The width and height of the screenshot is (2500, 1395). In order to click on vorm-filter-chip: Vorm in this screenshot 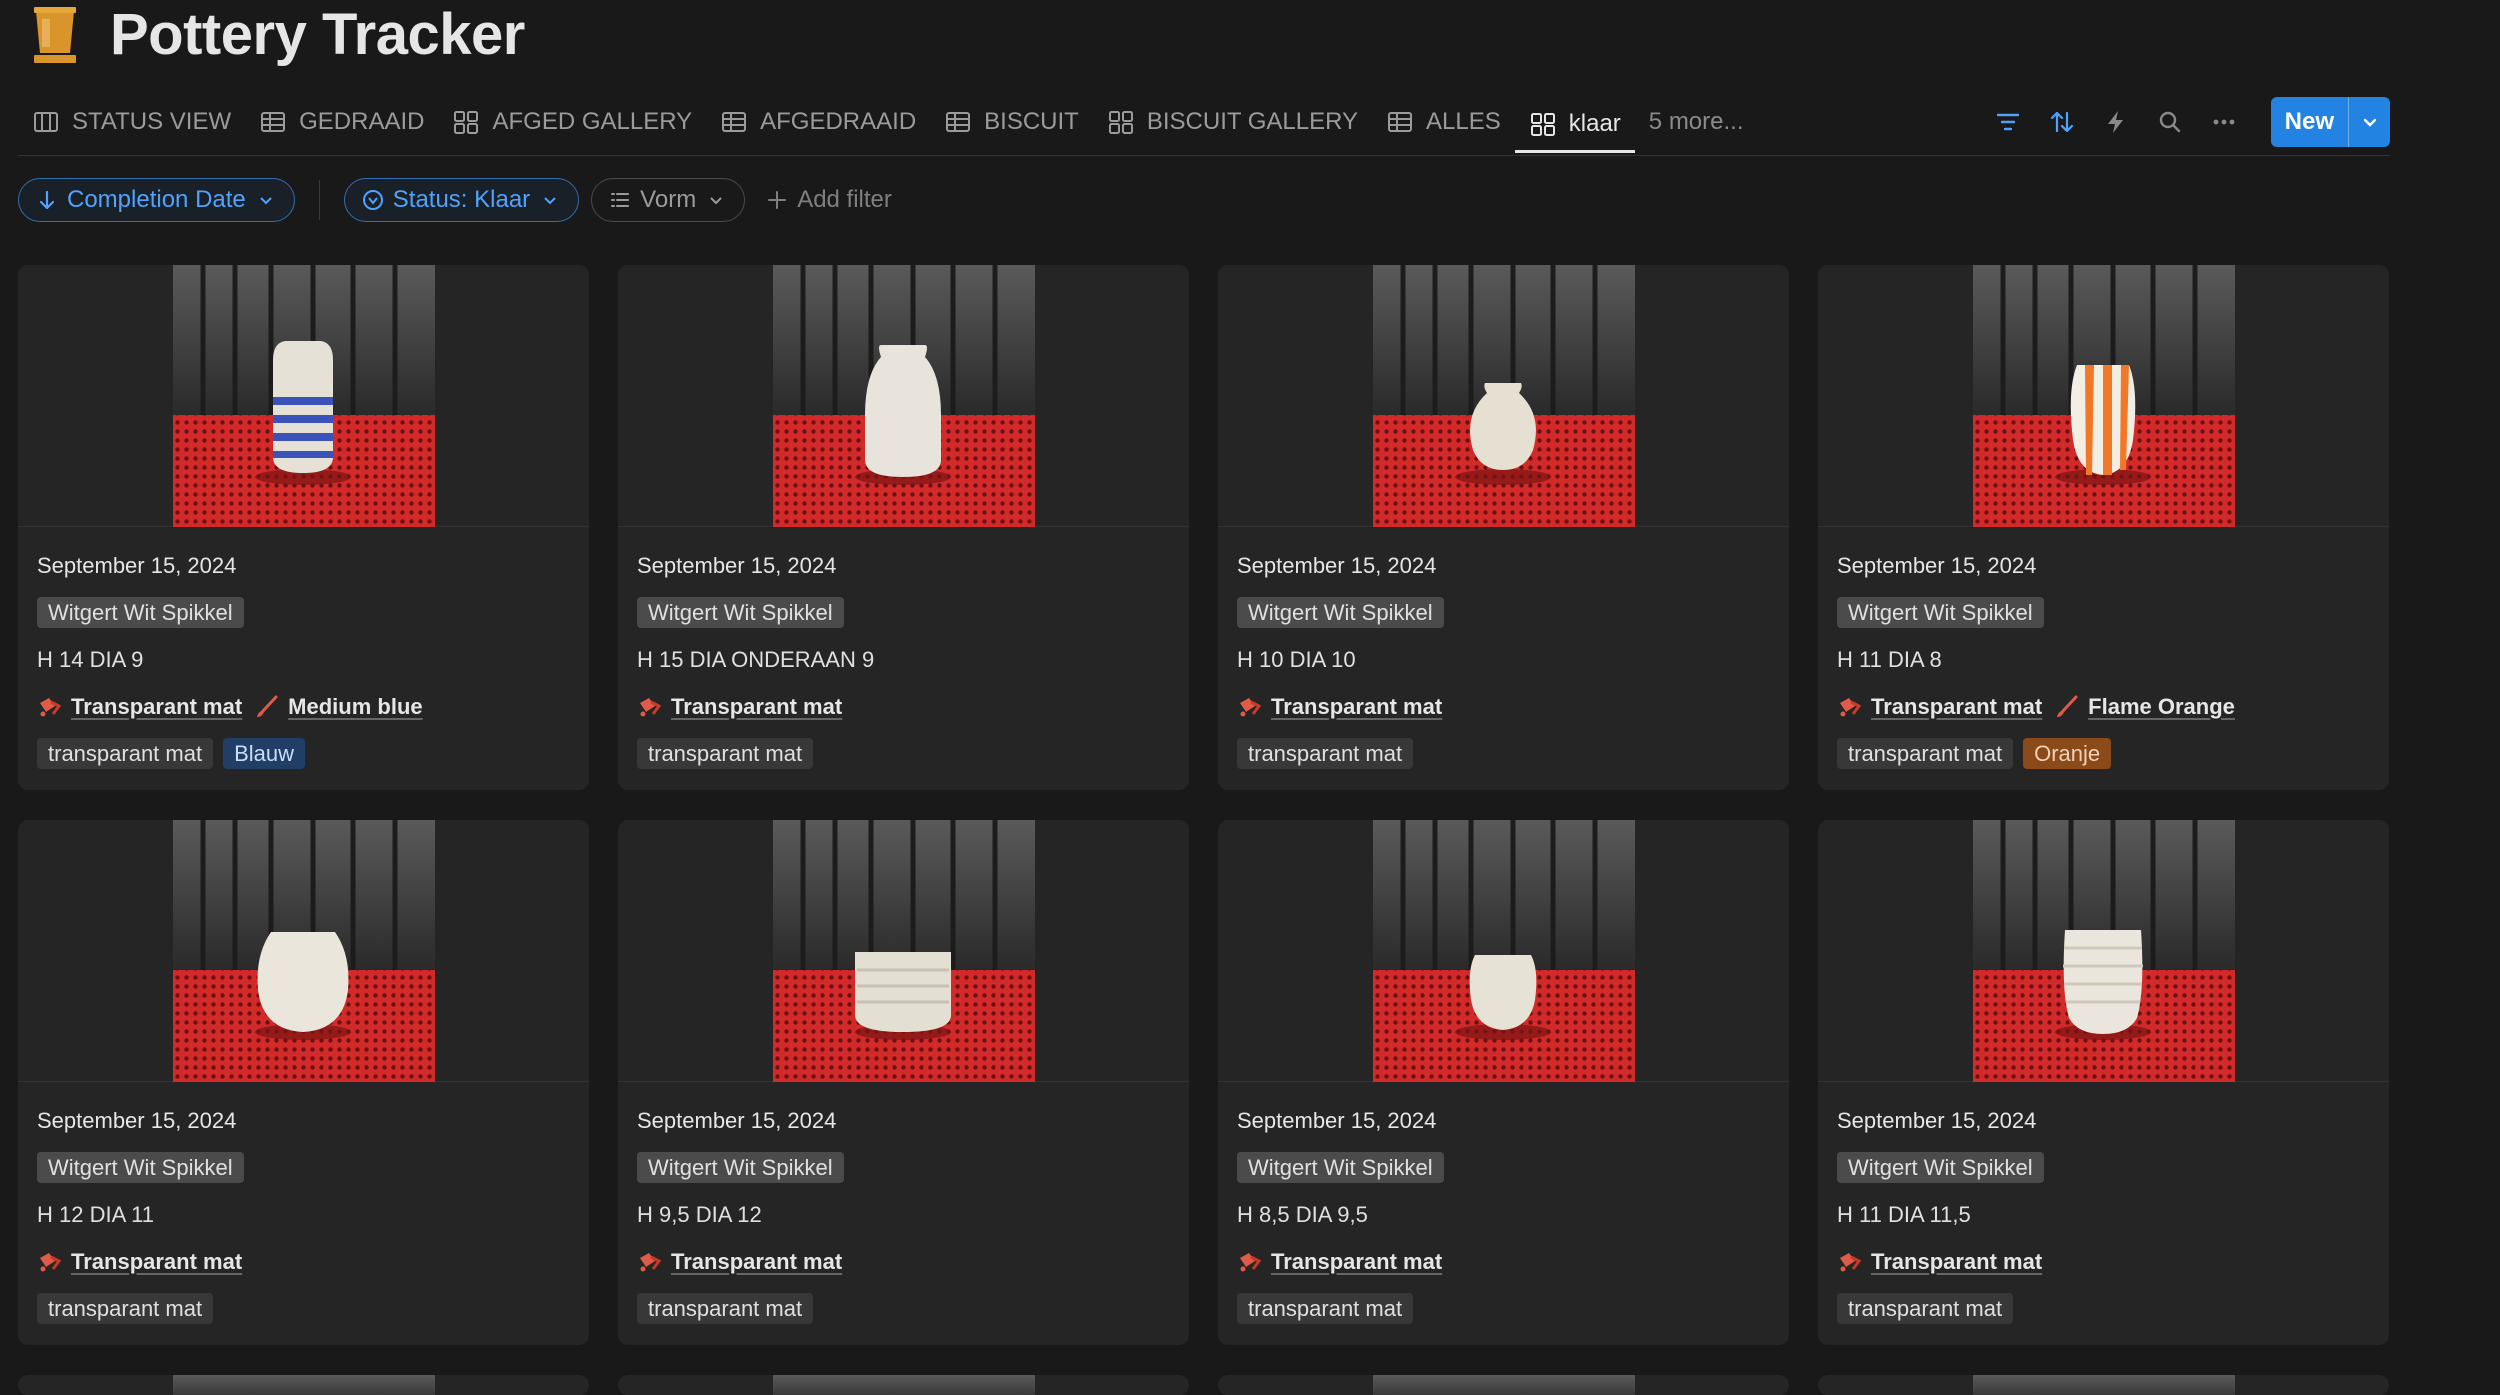, I will do `click(668, 200)`.